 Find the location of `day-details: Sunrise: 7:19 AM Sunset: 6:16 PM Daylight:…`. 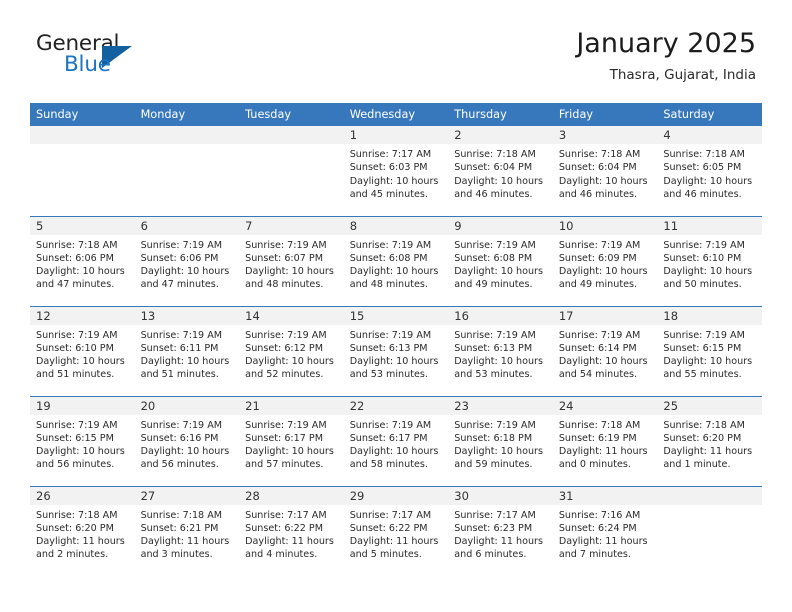

day-details: Sunrise: 7:19 AM Sunset: 6:16 PM Daylight:… is located at coordinates (187, 443).